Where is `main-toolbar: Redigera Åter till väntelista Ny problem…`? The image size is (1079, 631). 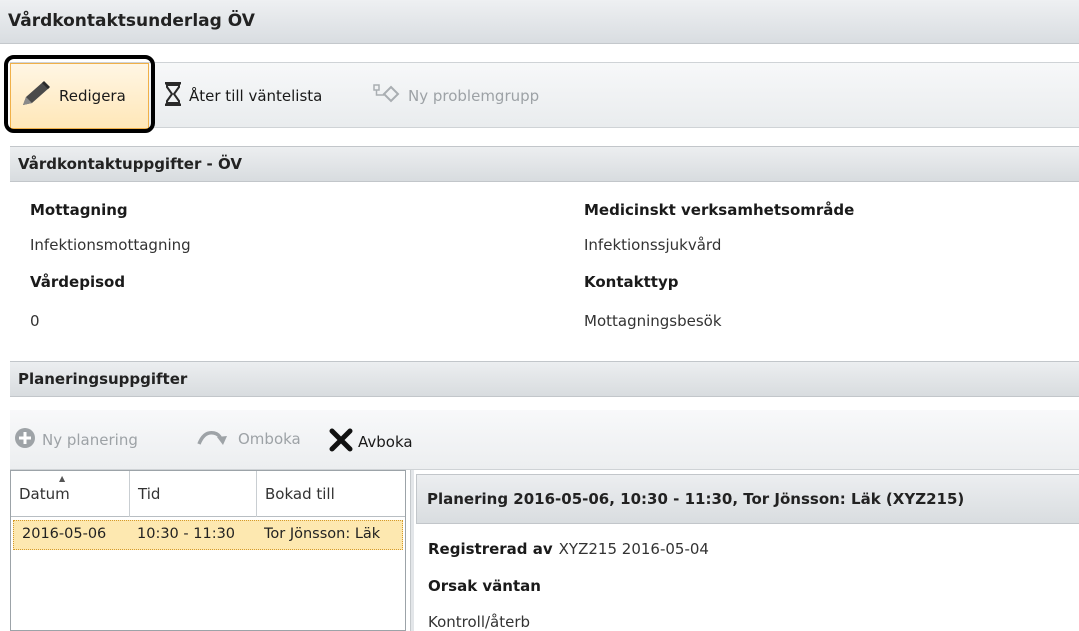 main-toolbar: Redigera Åter till väntelista Ny problem… is located at coordinates (544, 95).